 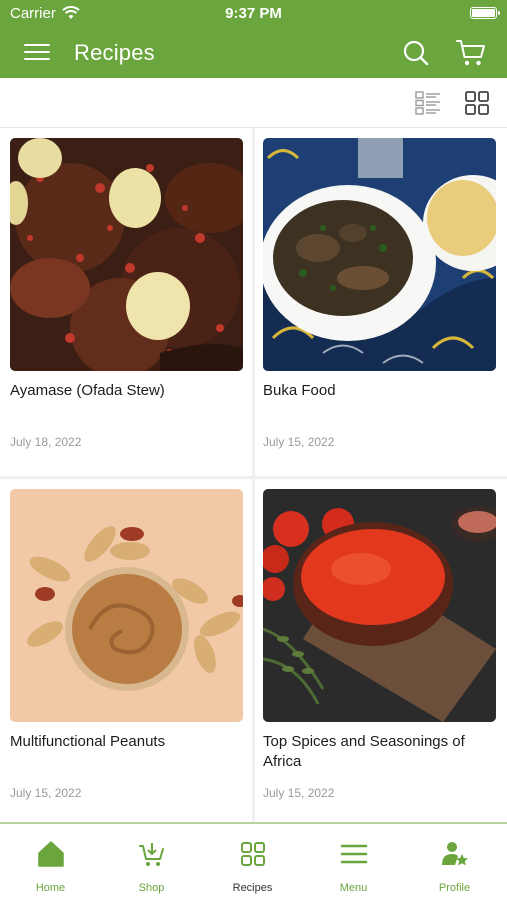 I want to click on status-bar: Carrier 9:37 PM, so click(x=253, y=13).